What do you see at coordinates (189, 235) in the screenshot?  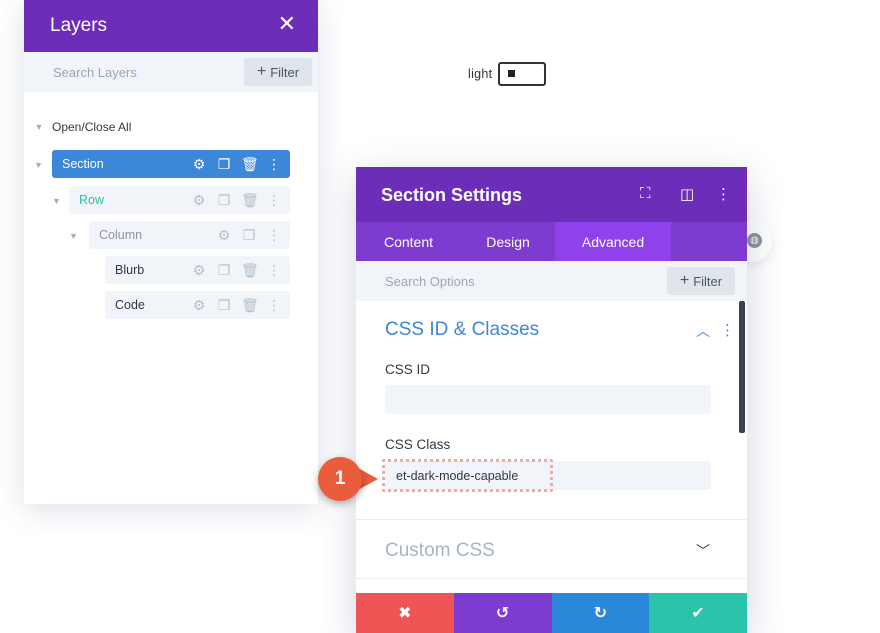 I see `layer-item-column: Column ⚙ ❐ ⋮` at bounding box center [189, 235].